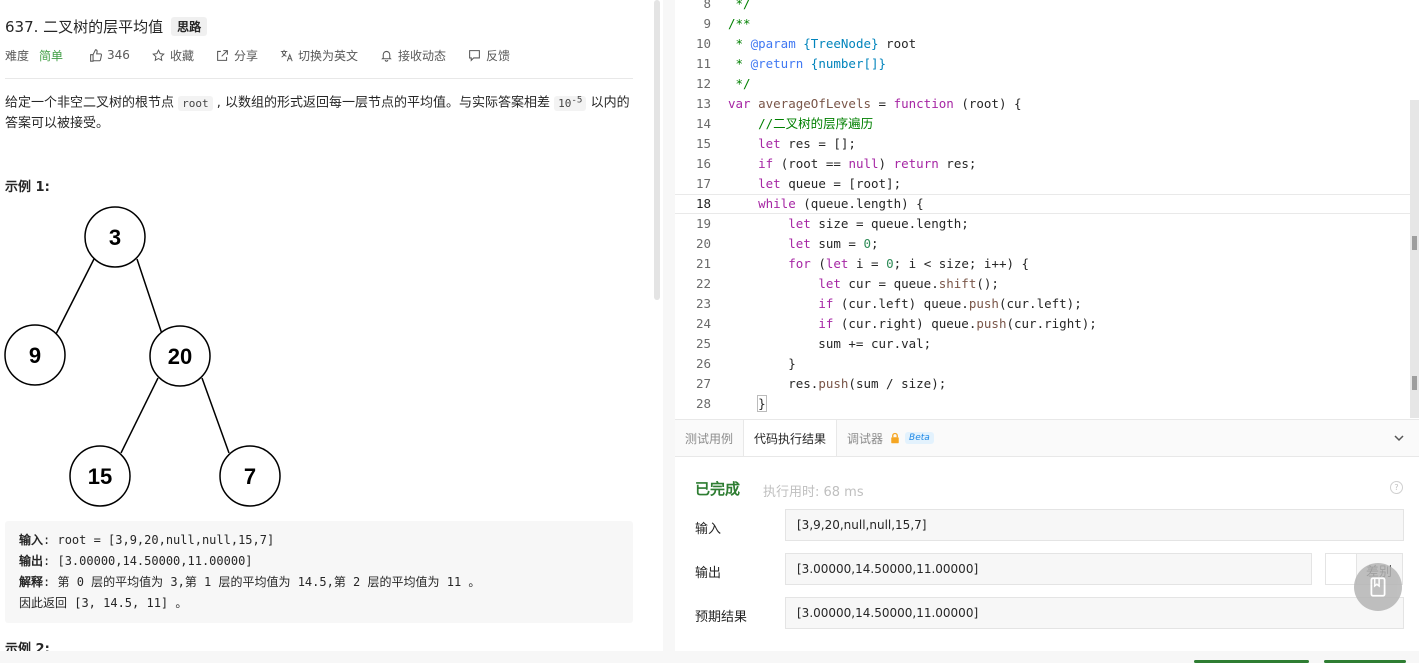  I want to click on code-text: let res = [];, so click(807, 143).